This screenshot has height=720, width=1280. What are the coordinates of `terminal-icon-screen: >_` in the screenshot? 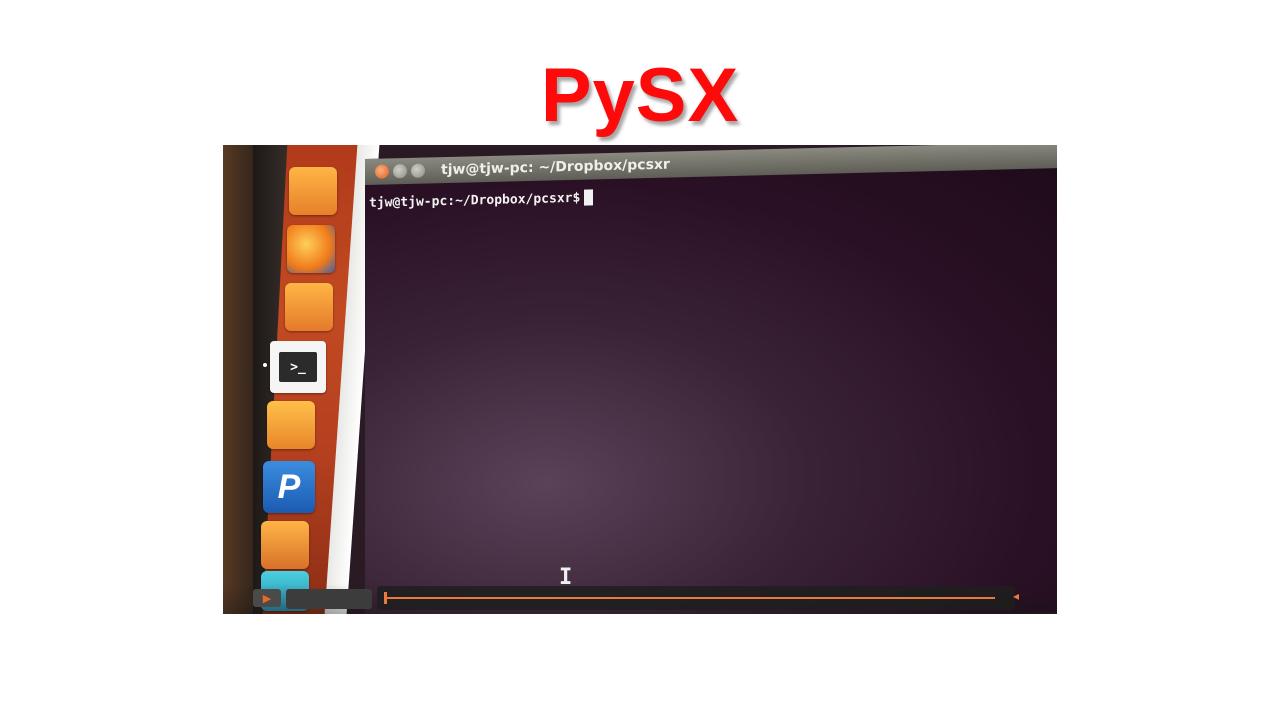 It's located at (298, 367).